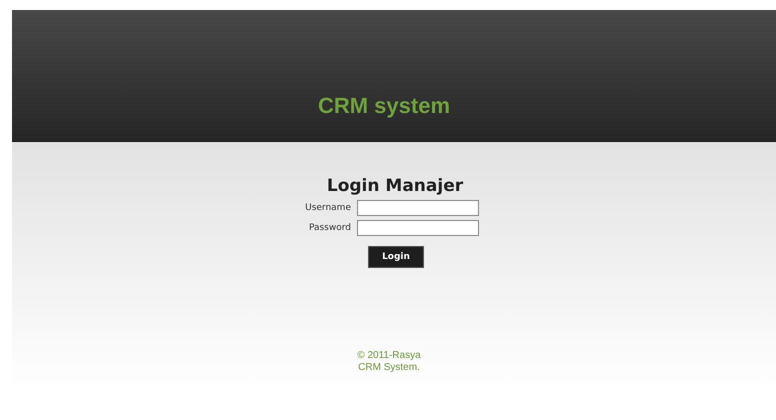 This screenshot has width=776, height=420. Describe the element at coordinates (327, 208) in the screenshot. I see `field-label: Username` at that location.